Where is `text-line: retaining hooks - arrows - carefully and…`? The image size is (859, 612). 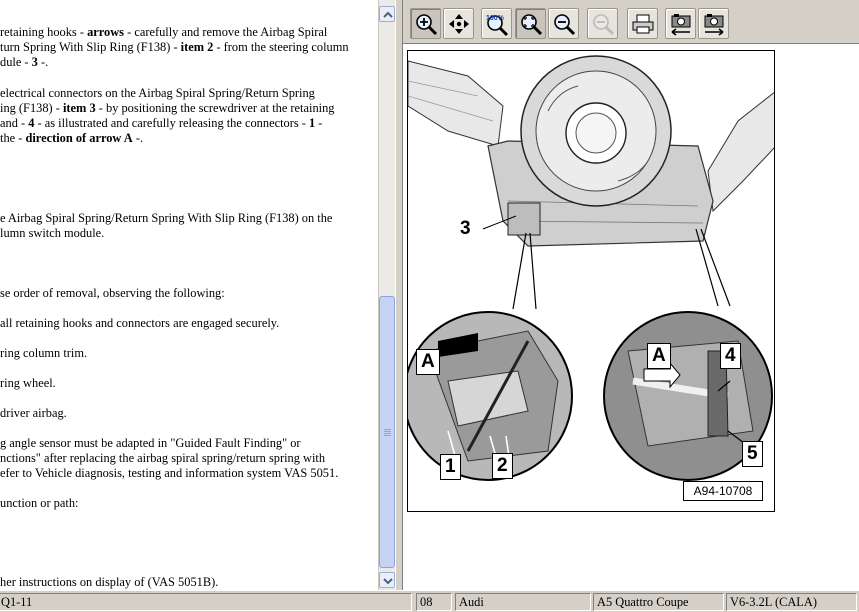
text-line: retaining hooks - arrows - carefully and… is located at coordinates (164, 32).